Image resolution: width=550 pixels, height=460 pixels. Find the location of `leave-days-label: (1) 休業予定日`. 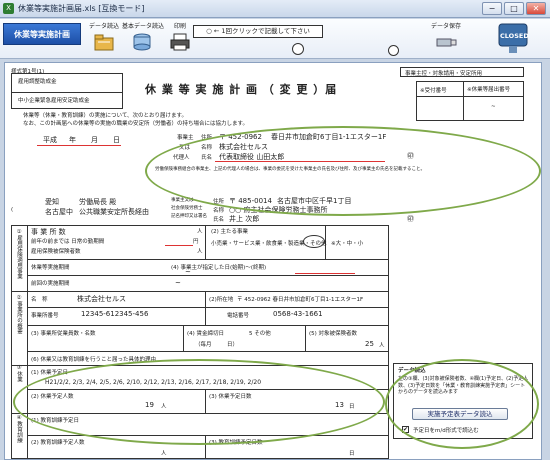

leave-days-label: (1) 休業予定日 is located at coordinates (50, 373).